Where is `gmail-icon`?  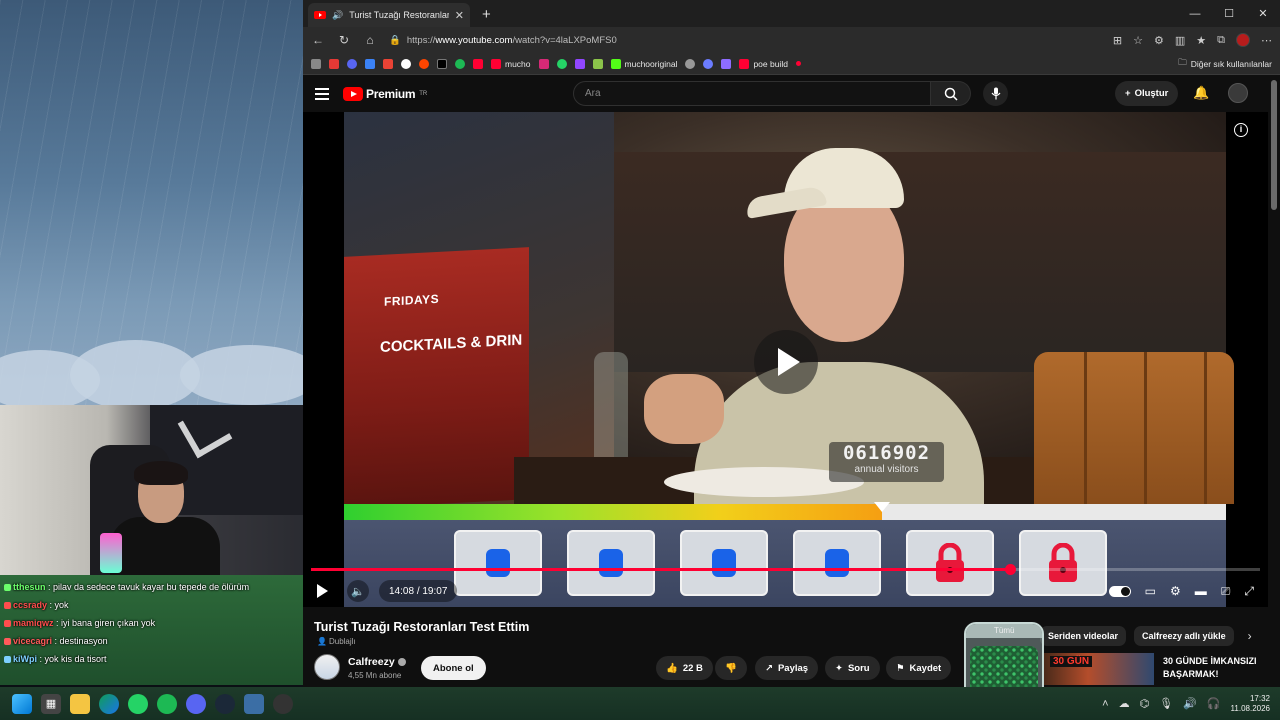 gmail-icon is located at coordinates (388, 63).